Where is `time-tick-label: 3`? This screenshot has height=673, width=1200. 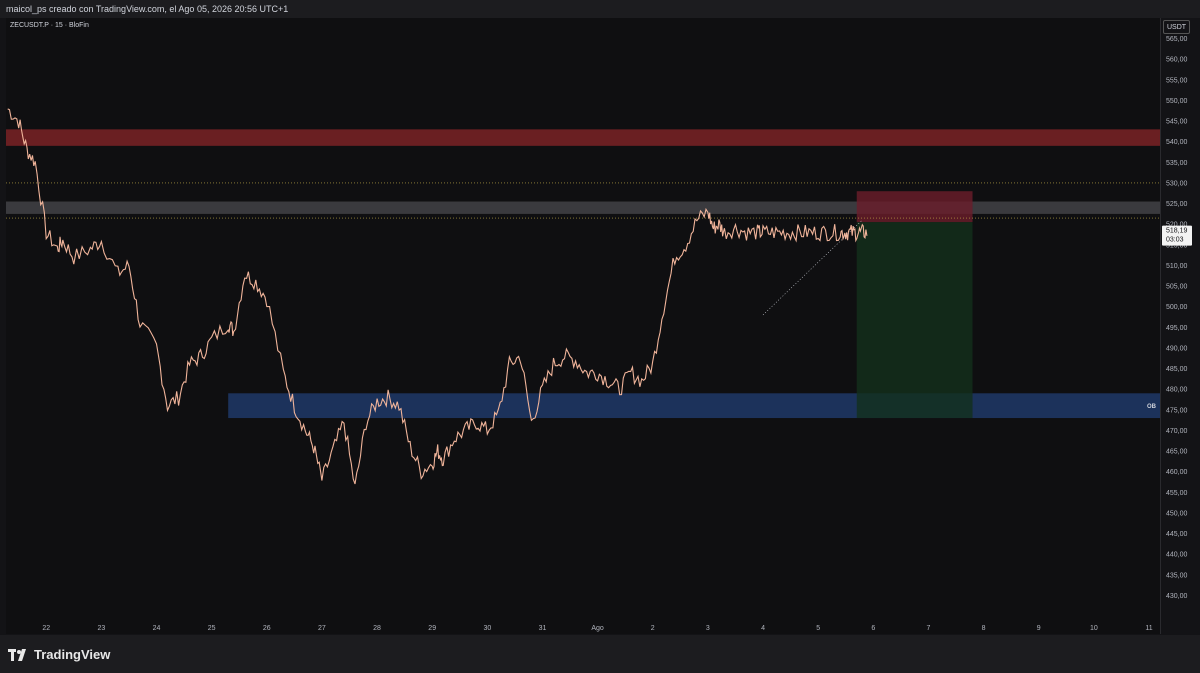 time-tick-label: 3 is located at coordinates (708, 628).